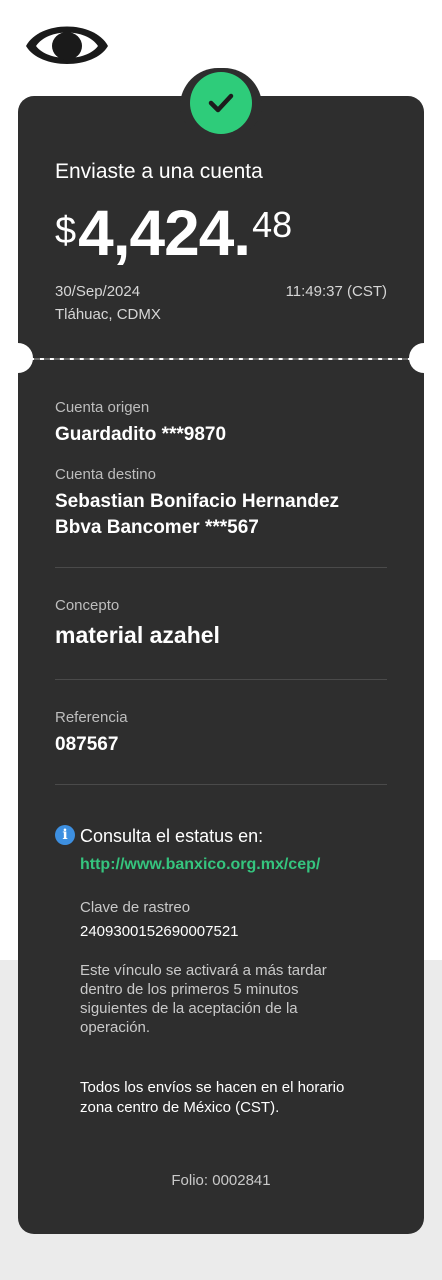 The height and width of the screenshot is (1280, 442). I want to click on tracking-key-value: 2409300152690007521, so click(159, 931).